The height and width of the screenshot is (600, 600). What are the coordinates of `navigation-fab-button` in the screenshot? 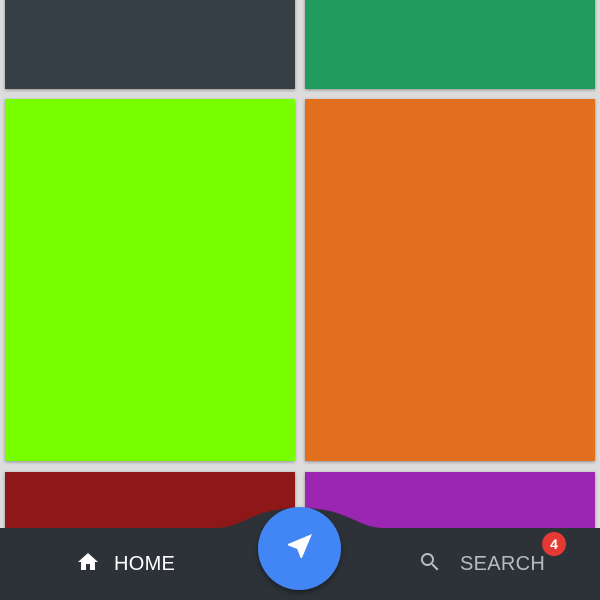 It's located at (299, 548).